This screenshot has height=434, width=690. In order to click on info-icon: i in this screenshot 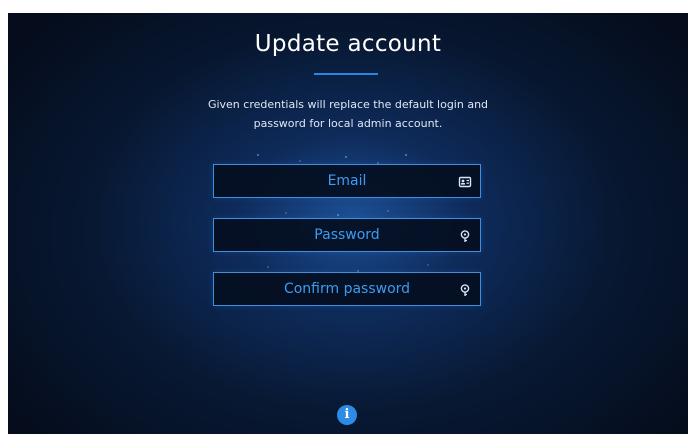, I will do `click(347, 415)`.